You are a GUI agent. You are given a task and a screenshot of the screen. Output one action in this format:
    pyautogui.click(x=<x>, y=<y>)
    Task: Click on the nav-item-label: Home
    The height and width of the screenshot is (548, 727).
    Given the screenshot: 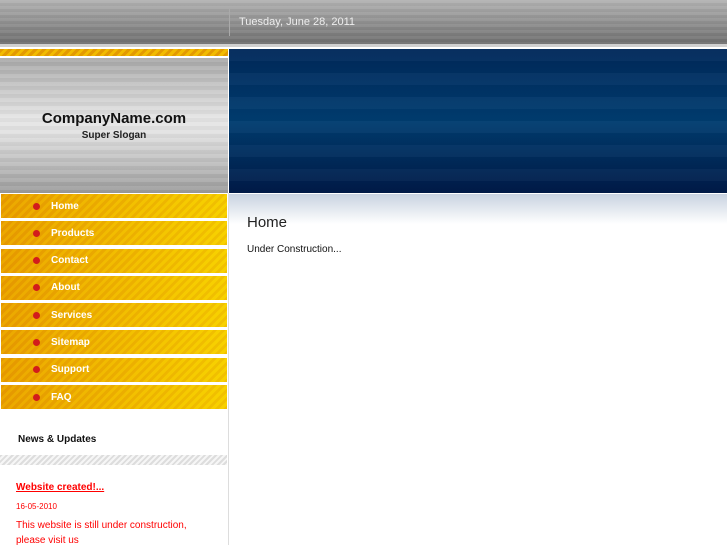 What is the action you would take?
    pyautogui.click(x=65, y=206)
    